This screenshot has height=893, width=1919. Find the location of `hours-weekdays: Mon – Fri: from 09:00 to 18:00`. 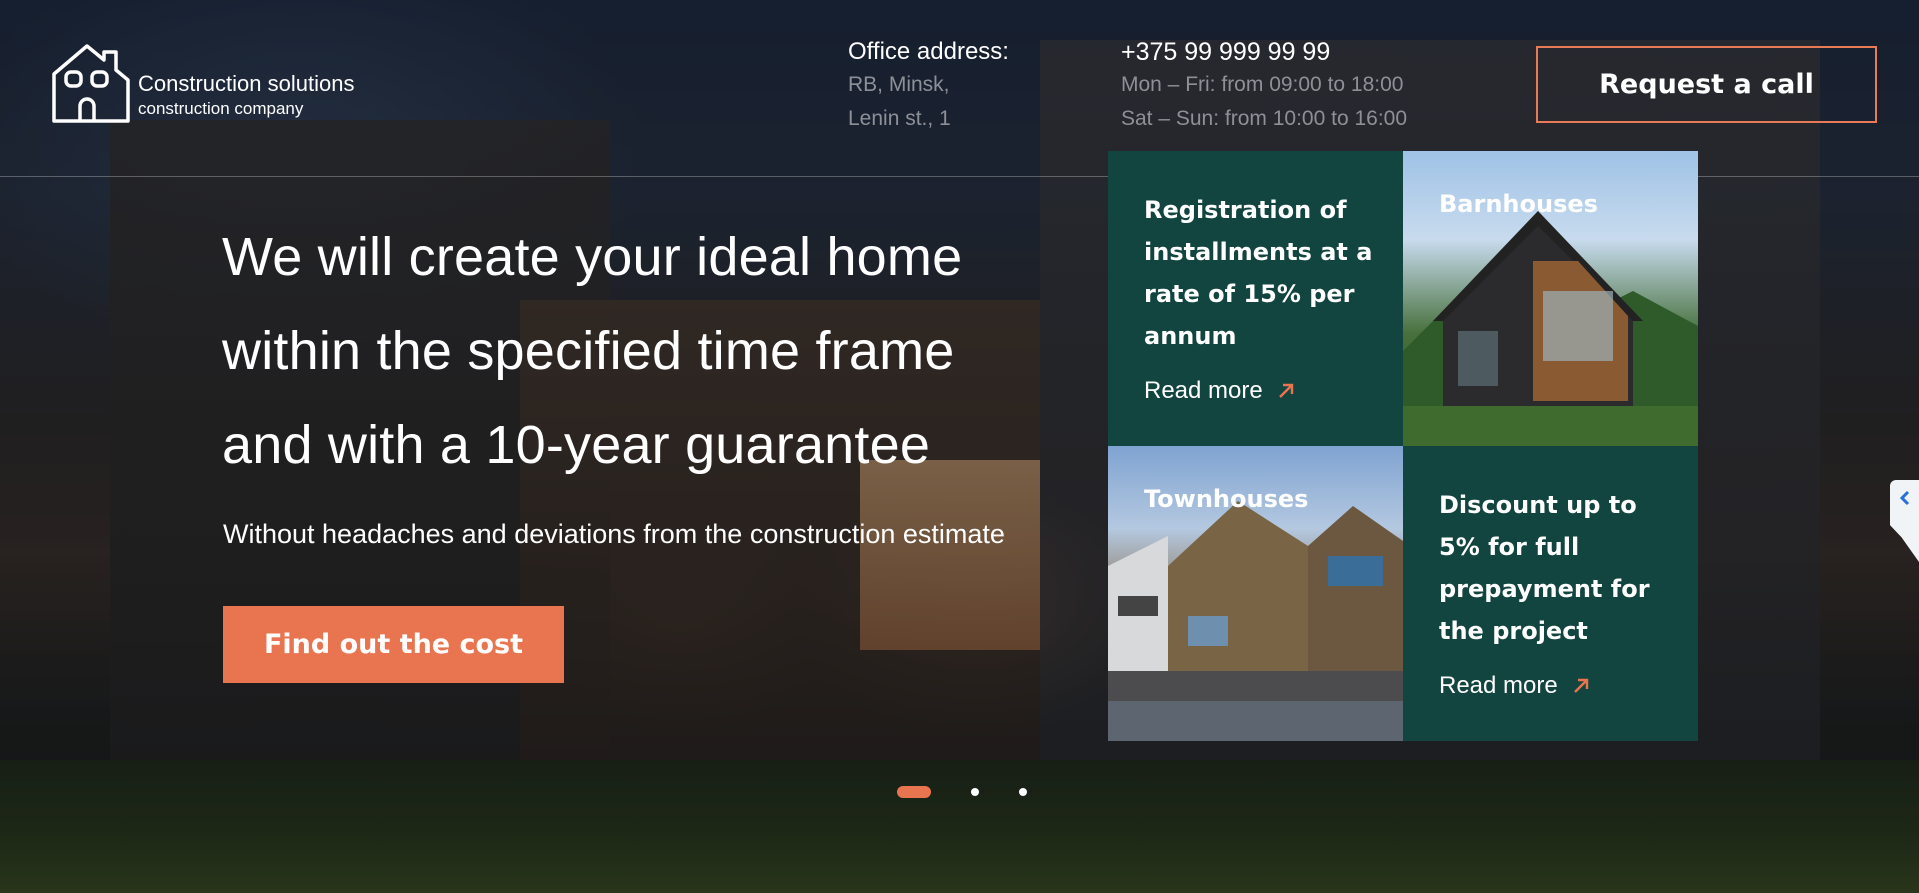

hours-weekdays: Mon – Fri: from 09:00 to 18:00 is located at coordinates (1262, 84).